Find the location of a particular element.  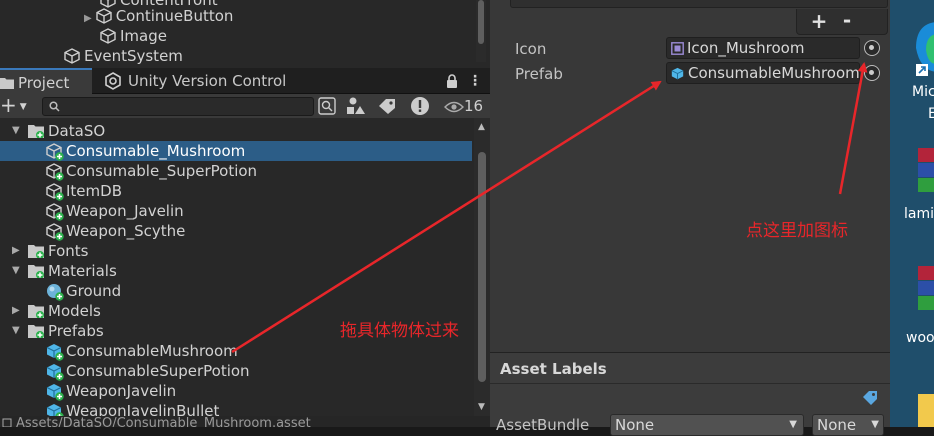

asset-row-label: Consumable_Mushroom is located at coordinates (156, 151).